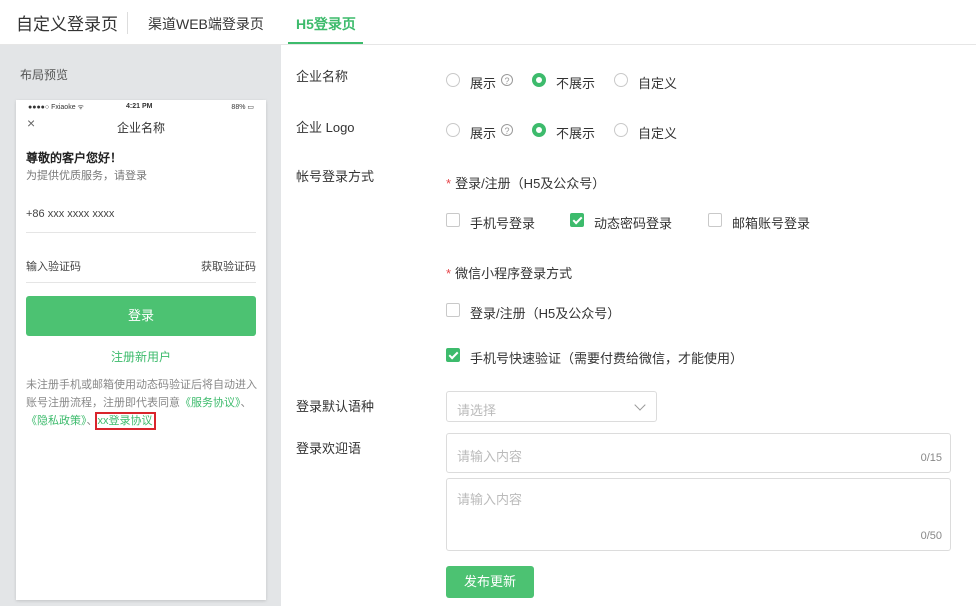  What do you see at coordinates (325, 127) in the screenshot?
I see `company-logo-label: 企业 Logo` at bounding box center [325, 127].